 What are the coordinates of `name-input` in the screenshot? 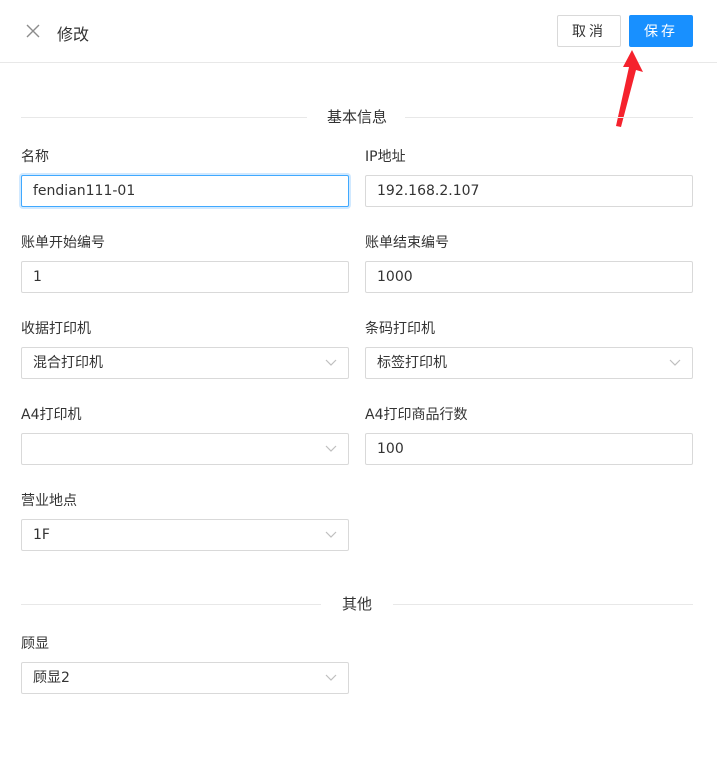 It's located at (185, 191).